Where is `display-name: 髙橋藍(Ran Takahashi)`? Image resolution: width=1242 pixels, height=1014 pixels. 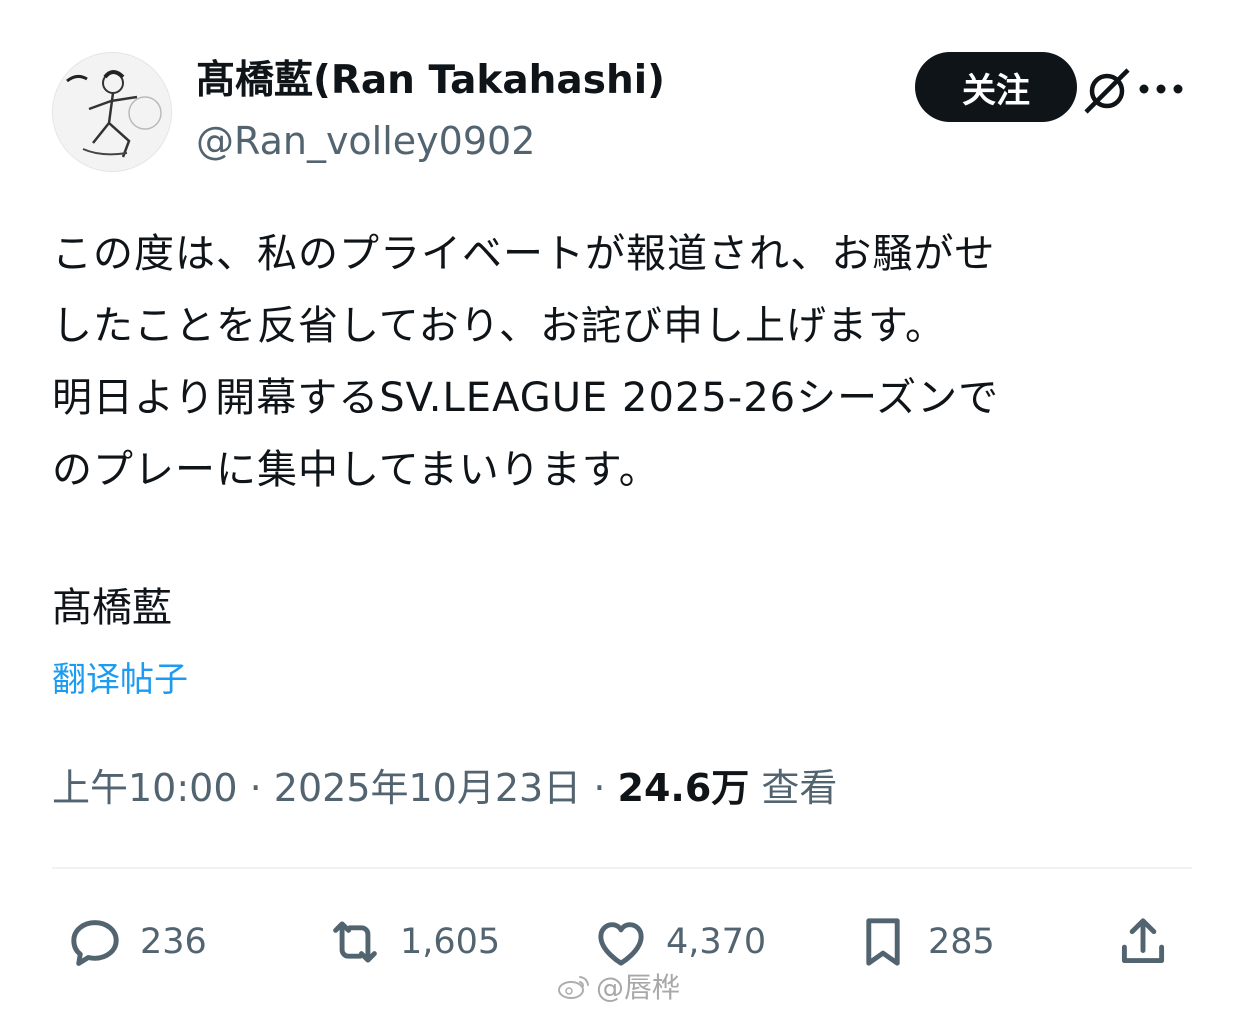 display-name: 髙橋藍(Ran Takahashi) is located at coordinates (430, 81).